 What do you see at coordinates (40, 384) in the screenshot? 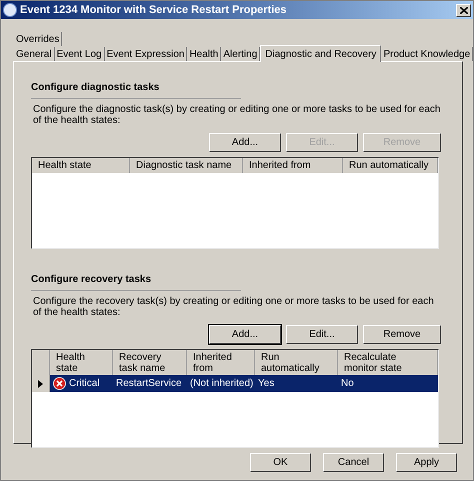
I see `row-pointer-icon` at bounding box center [40, 384].